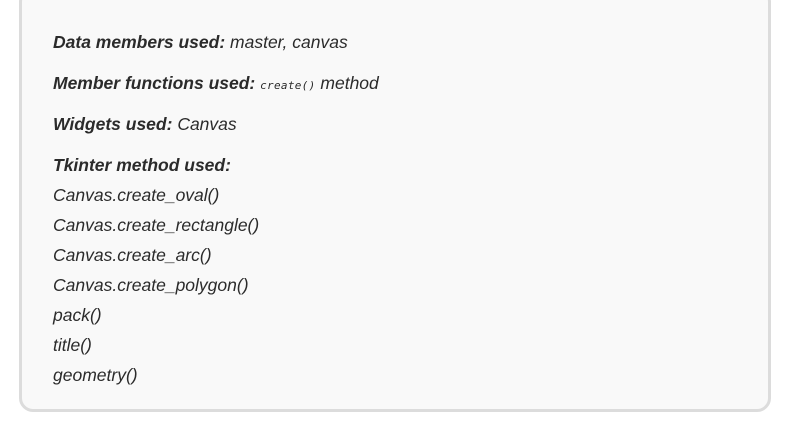 The image size is (791, 427). I want to click on method-item: Canvas.create_rectangle(), so click(156, 225).